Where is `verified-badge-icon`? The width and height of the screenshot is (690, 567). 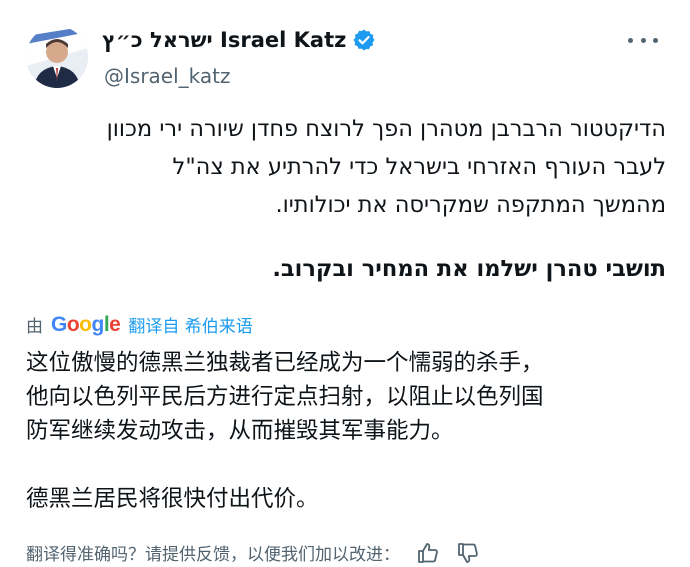 verified-badge-icon is located at coordinates (364, 40).